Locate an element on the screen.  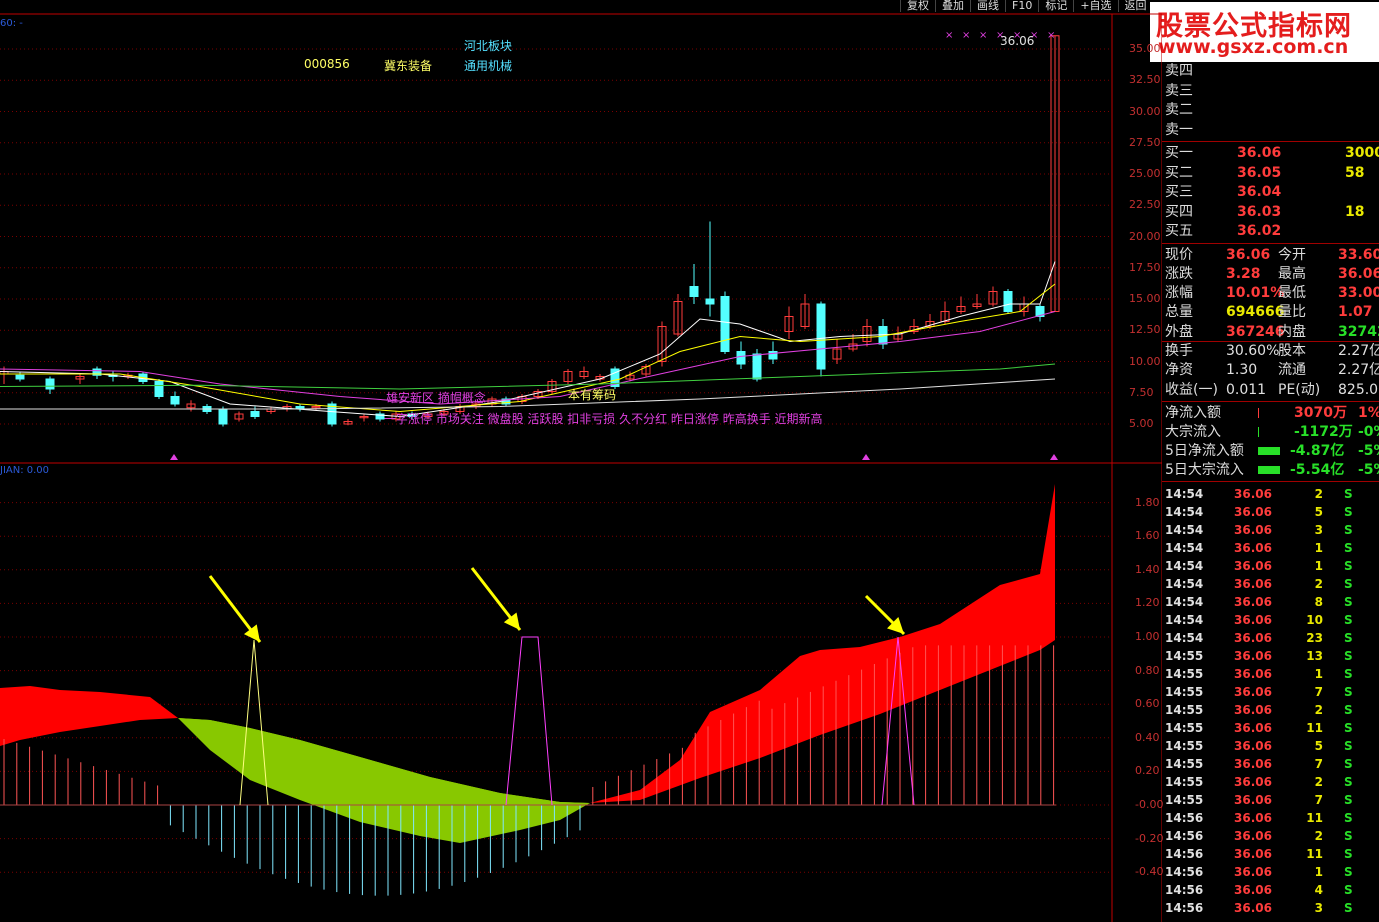
stat-row: 总量 694666 量比 1.07 is located at coordinates (1270, 312).